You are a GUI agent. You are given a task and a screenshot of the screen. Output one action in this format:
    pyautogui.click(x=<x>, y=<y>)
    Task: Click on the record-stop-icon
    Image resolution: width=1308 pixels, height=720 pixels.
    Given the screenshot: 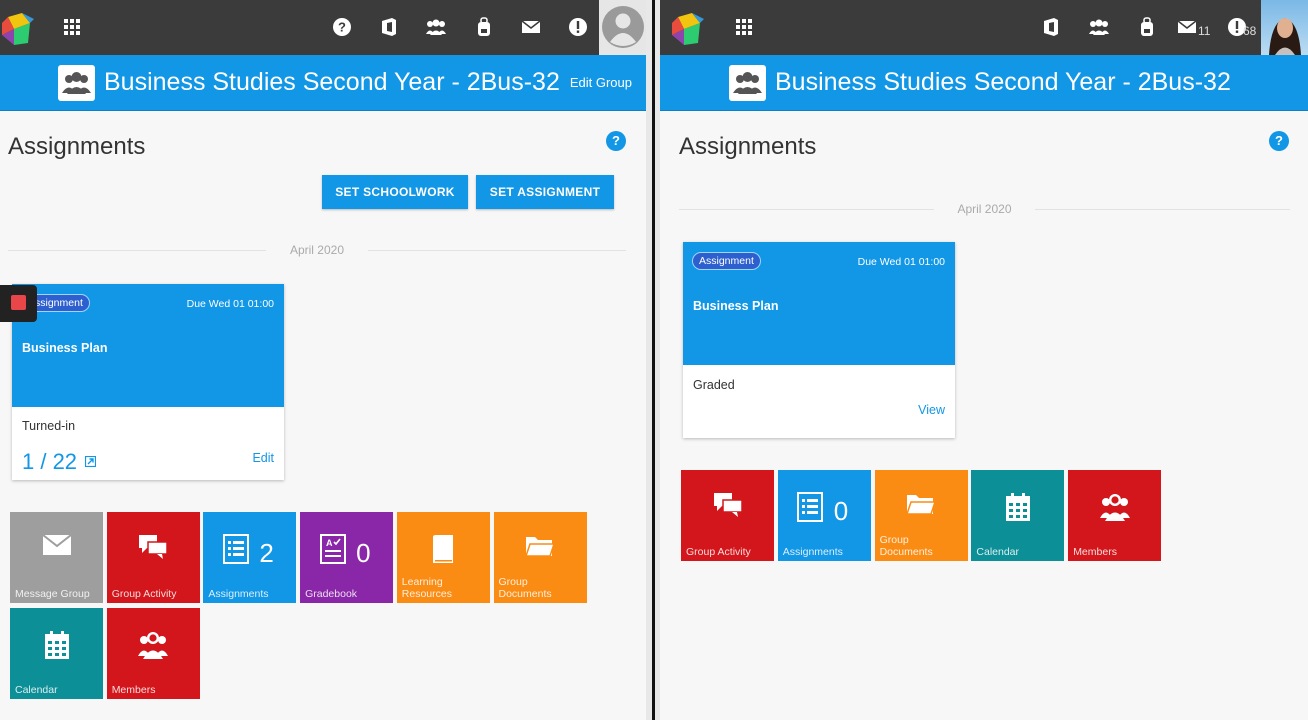 What is the action you would take?
    pyautogui.click(x=18, y=302)
    